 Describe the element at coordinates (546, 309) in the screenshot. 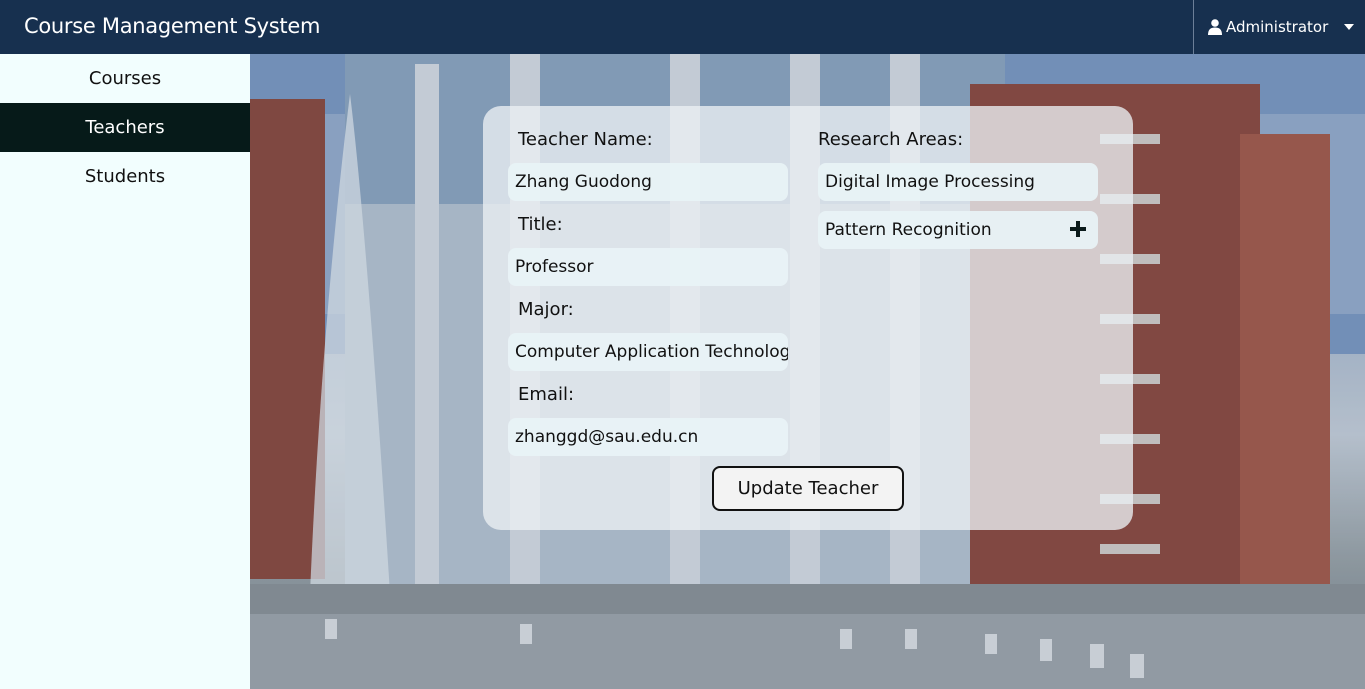

I see `major-label: Major:` at that location.